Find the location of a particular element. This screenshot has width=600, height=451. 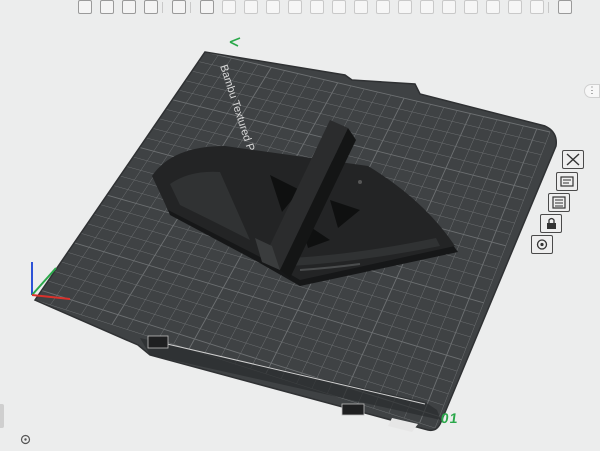

zoom-fit-button is located at coordinates (25, 439).